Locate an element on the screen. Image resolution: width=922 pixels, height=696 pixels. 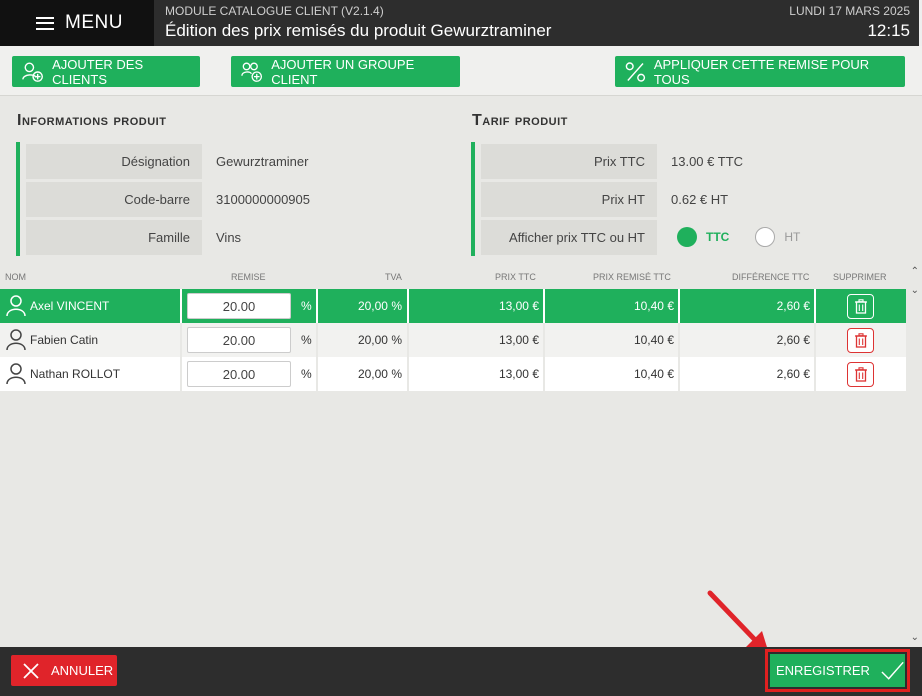
add-group-button: AJOUTER UN GROUPE CLIENT is located at coordinates (345, 71).